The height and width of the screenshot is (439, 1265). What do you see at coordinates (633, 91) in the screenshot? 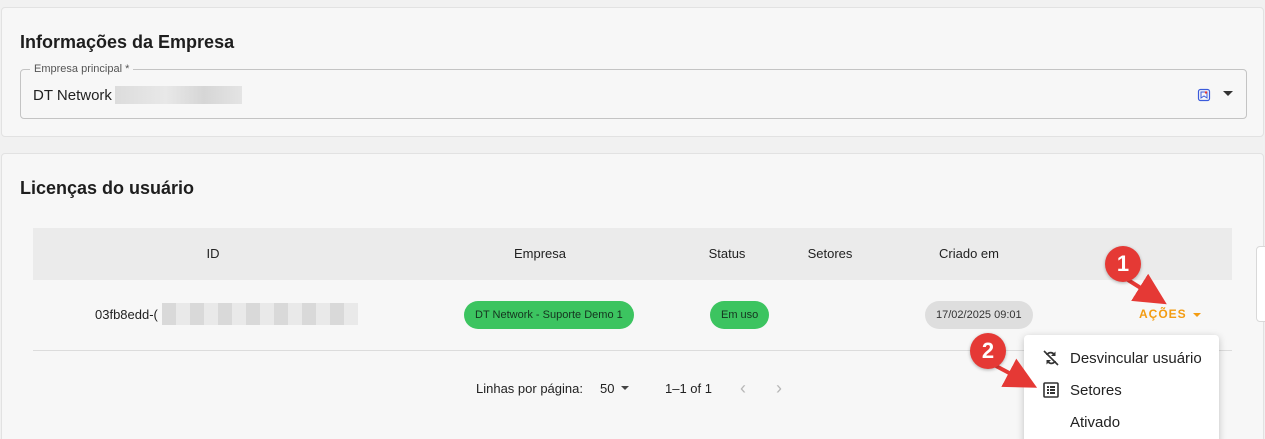
I see `main-company-select: Empresa principal * DT Network` at bounding box center [633, 91].